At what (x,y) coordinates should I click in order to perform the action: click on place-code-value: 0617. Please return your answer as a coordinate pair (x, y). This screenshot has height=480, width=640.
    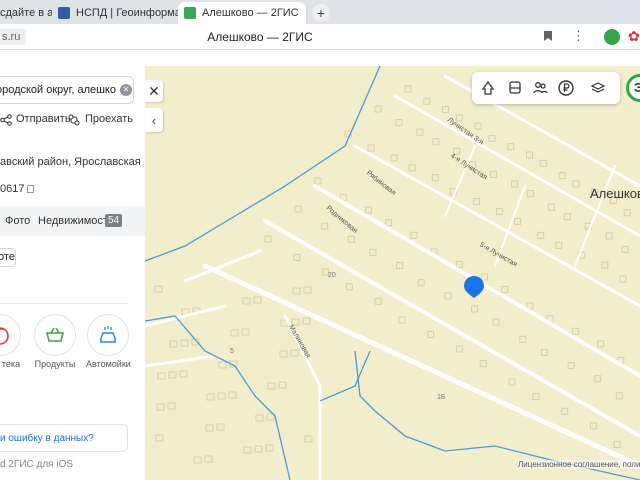
    Looking at the image, I should click on (12, 189).